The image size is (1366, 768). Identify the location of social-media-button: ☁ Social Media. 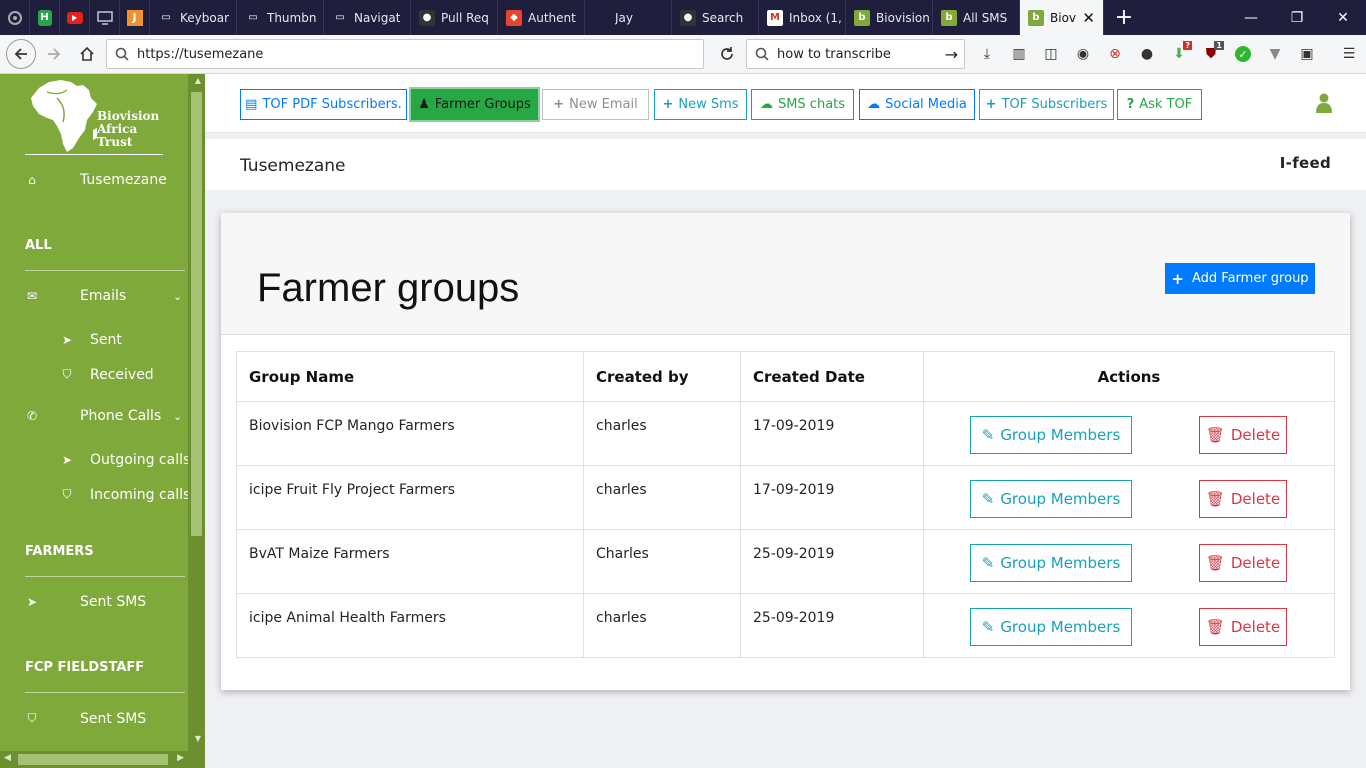
(917, 104).